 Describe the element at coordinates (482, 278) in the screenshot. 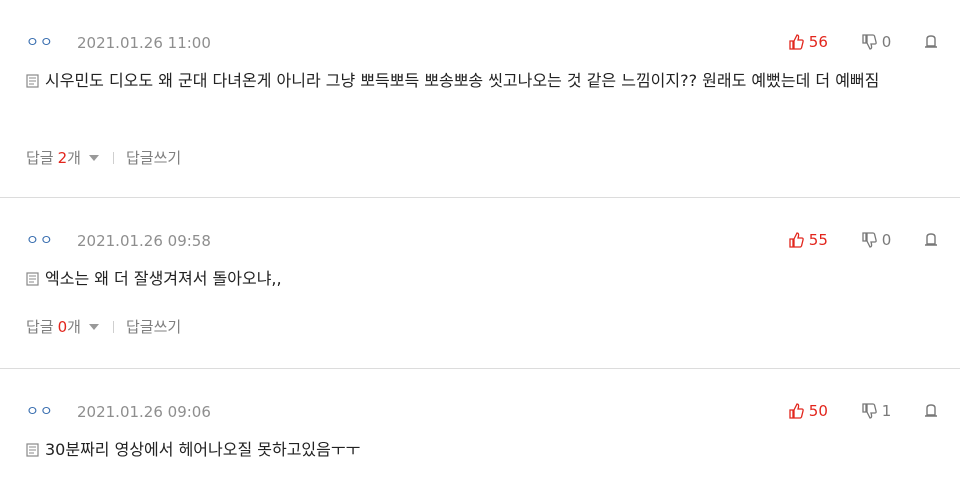

I see `comment-body: 엑소는 왜 더 잘생겨져서 돌아오냐,,` at that location.